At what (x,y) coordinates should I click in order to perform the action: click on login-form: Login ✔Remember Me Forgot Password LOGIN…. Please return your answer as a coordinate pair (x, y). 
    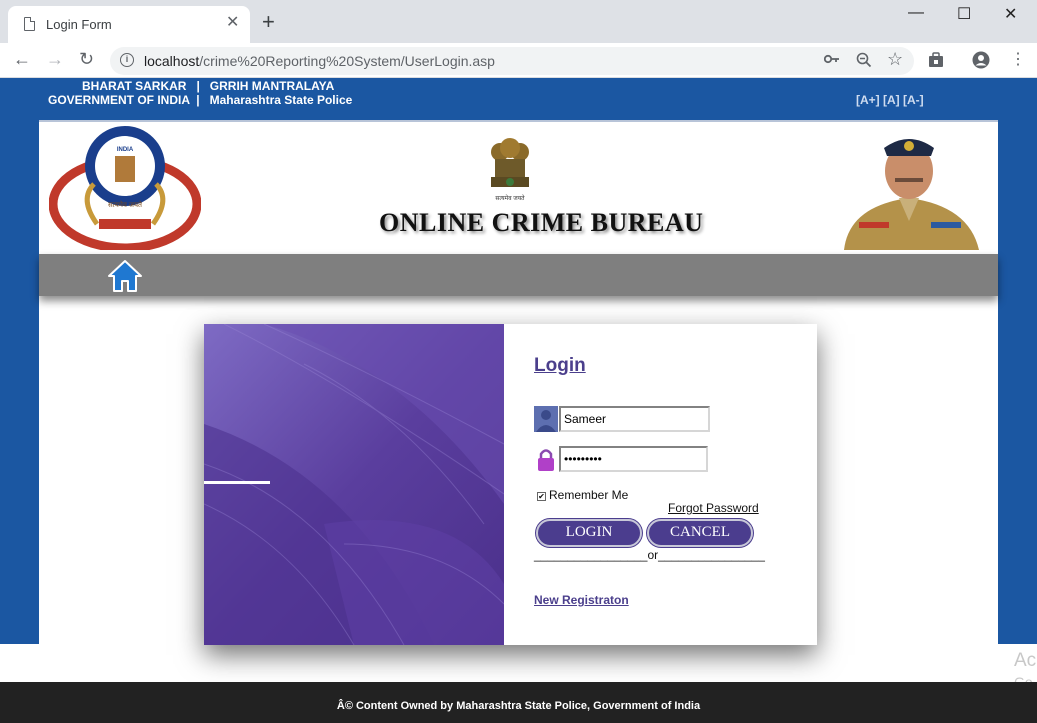
    Looking at the image, I should click on (660, 484).